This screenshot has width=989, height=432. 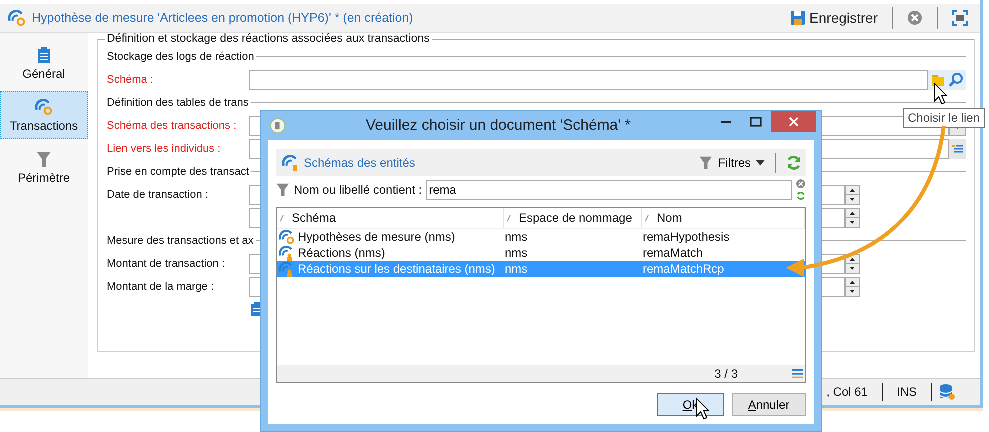 I want to click on window-title: Hypothèse de mesure 'Articlees en promotion (HYP6)' * (en création), so click(x=223, y=18).